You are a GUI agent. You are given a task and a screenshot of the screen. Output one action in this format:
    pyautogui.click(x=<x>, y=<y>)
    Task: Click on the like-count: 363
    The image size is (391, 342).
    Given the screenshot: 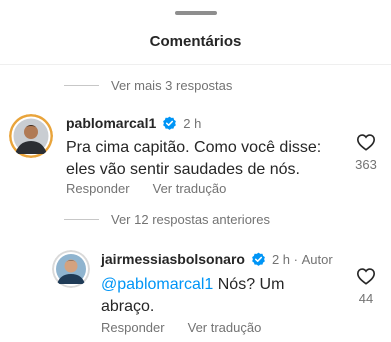 What is the action you would take?
    pyautogui.click(x=366, y=164)
    